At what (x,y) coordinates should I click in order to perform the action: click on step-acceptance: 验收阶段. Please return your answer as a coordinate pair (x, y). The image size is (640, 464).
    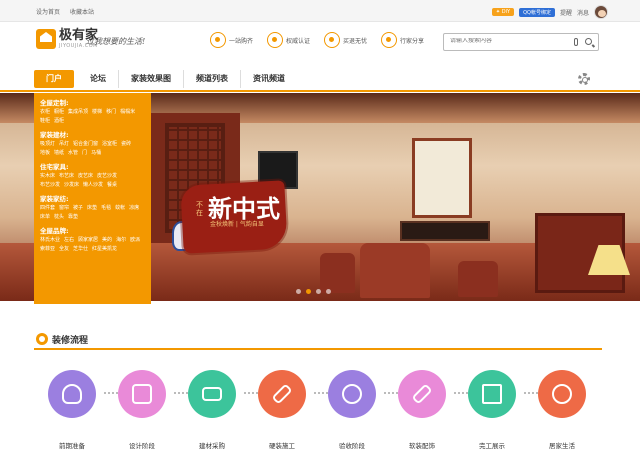
    Looking at the image, I should click on (352, 410).